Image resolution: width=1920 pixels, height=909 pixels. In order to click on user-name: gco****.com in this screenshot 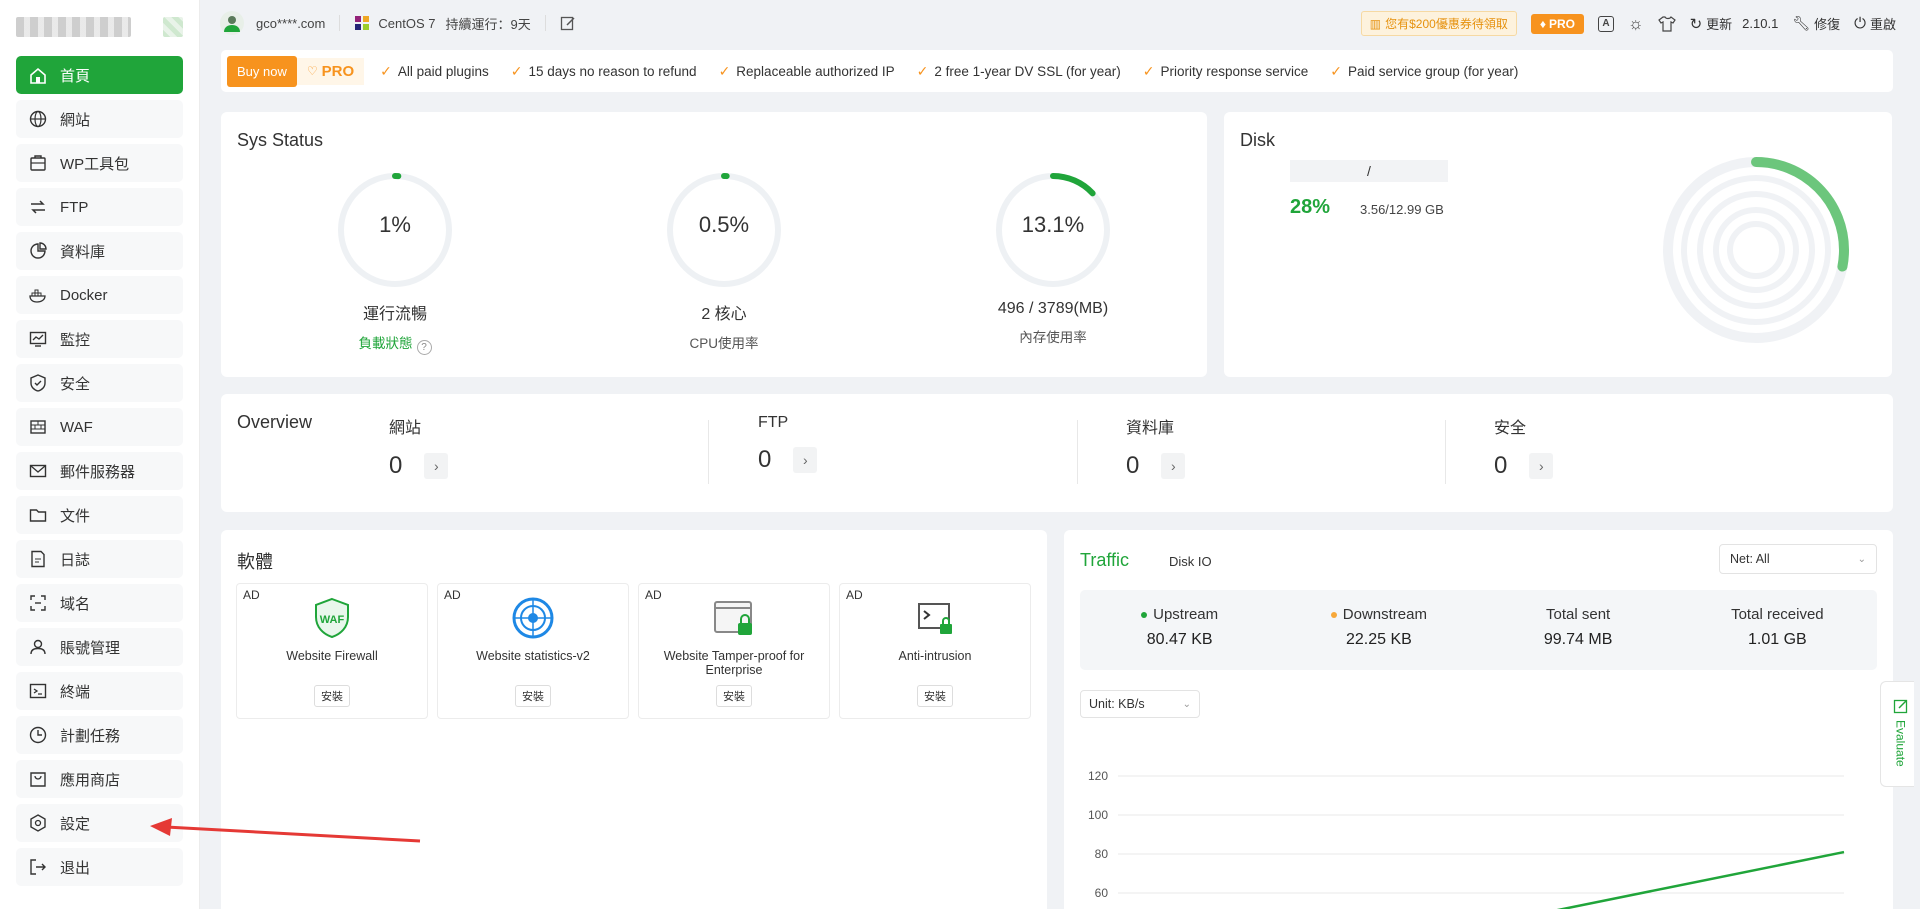, I will do `click(290, 23)`.